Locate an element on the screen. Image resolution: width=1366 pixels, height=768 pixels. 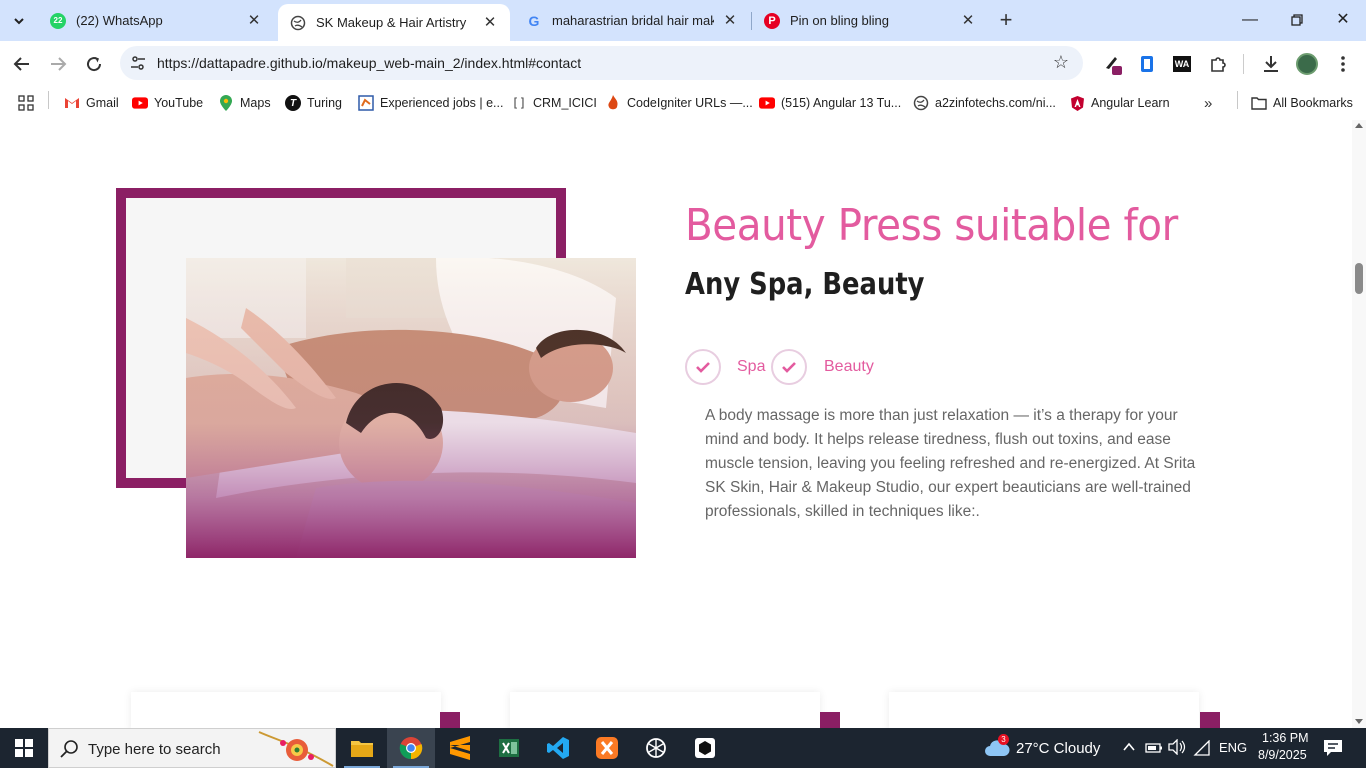
tab-sk-makeup: SK Makeup & Hair Artistry ✕ is located at coordinates (394, 22).